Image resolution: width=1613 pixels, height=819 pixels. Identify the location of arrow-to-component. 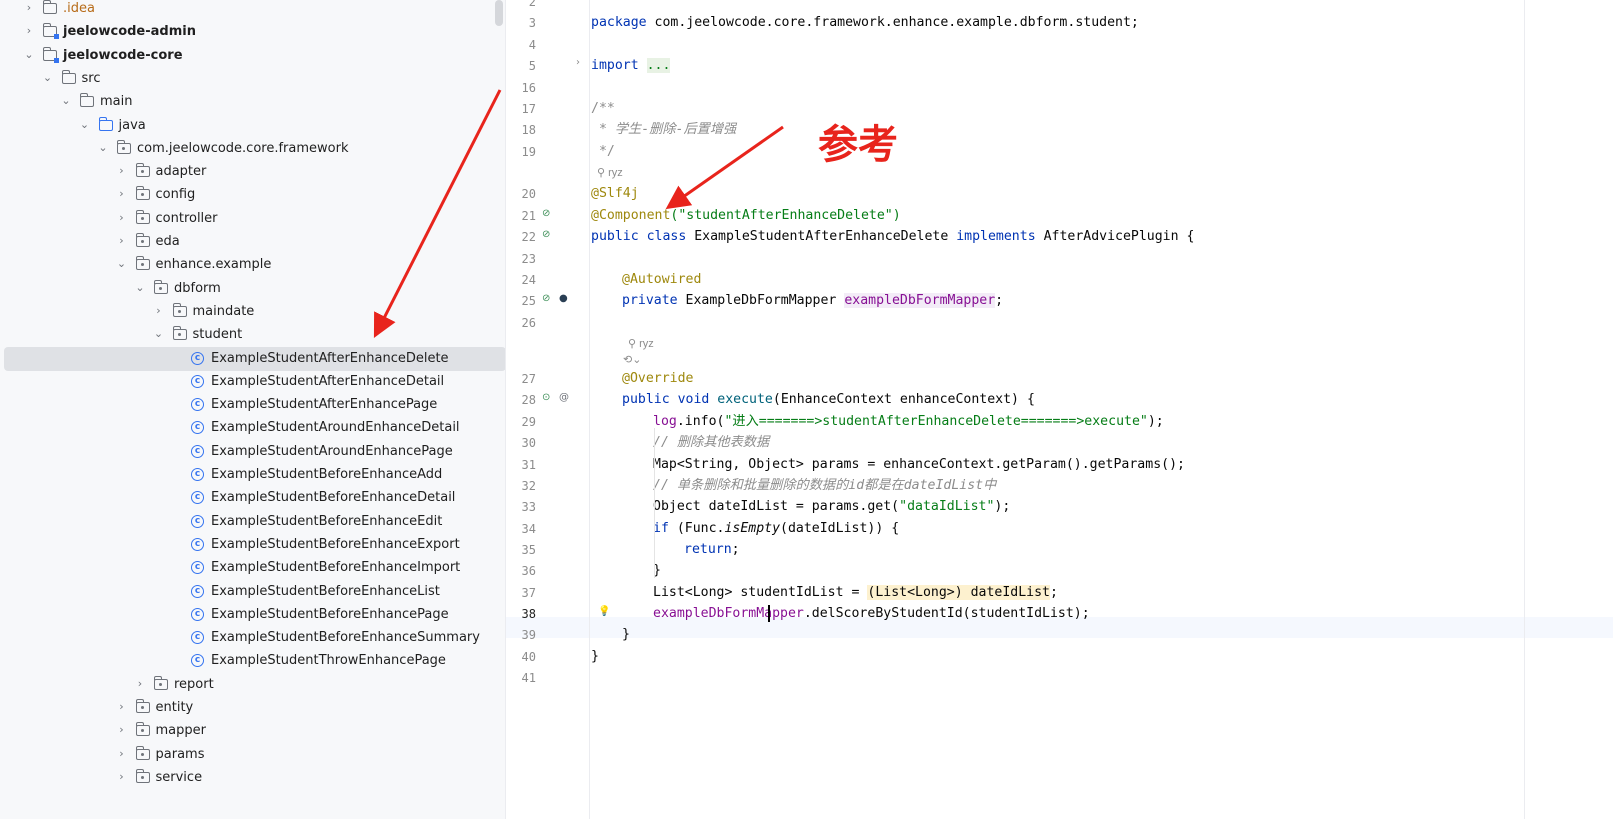
(724, 167).